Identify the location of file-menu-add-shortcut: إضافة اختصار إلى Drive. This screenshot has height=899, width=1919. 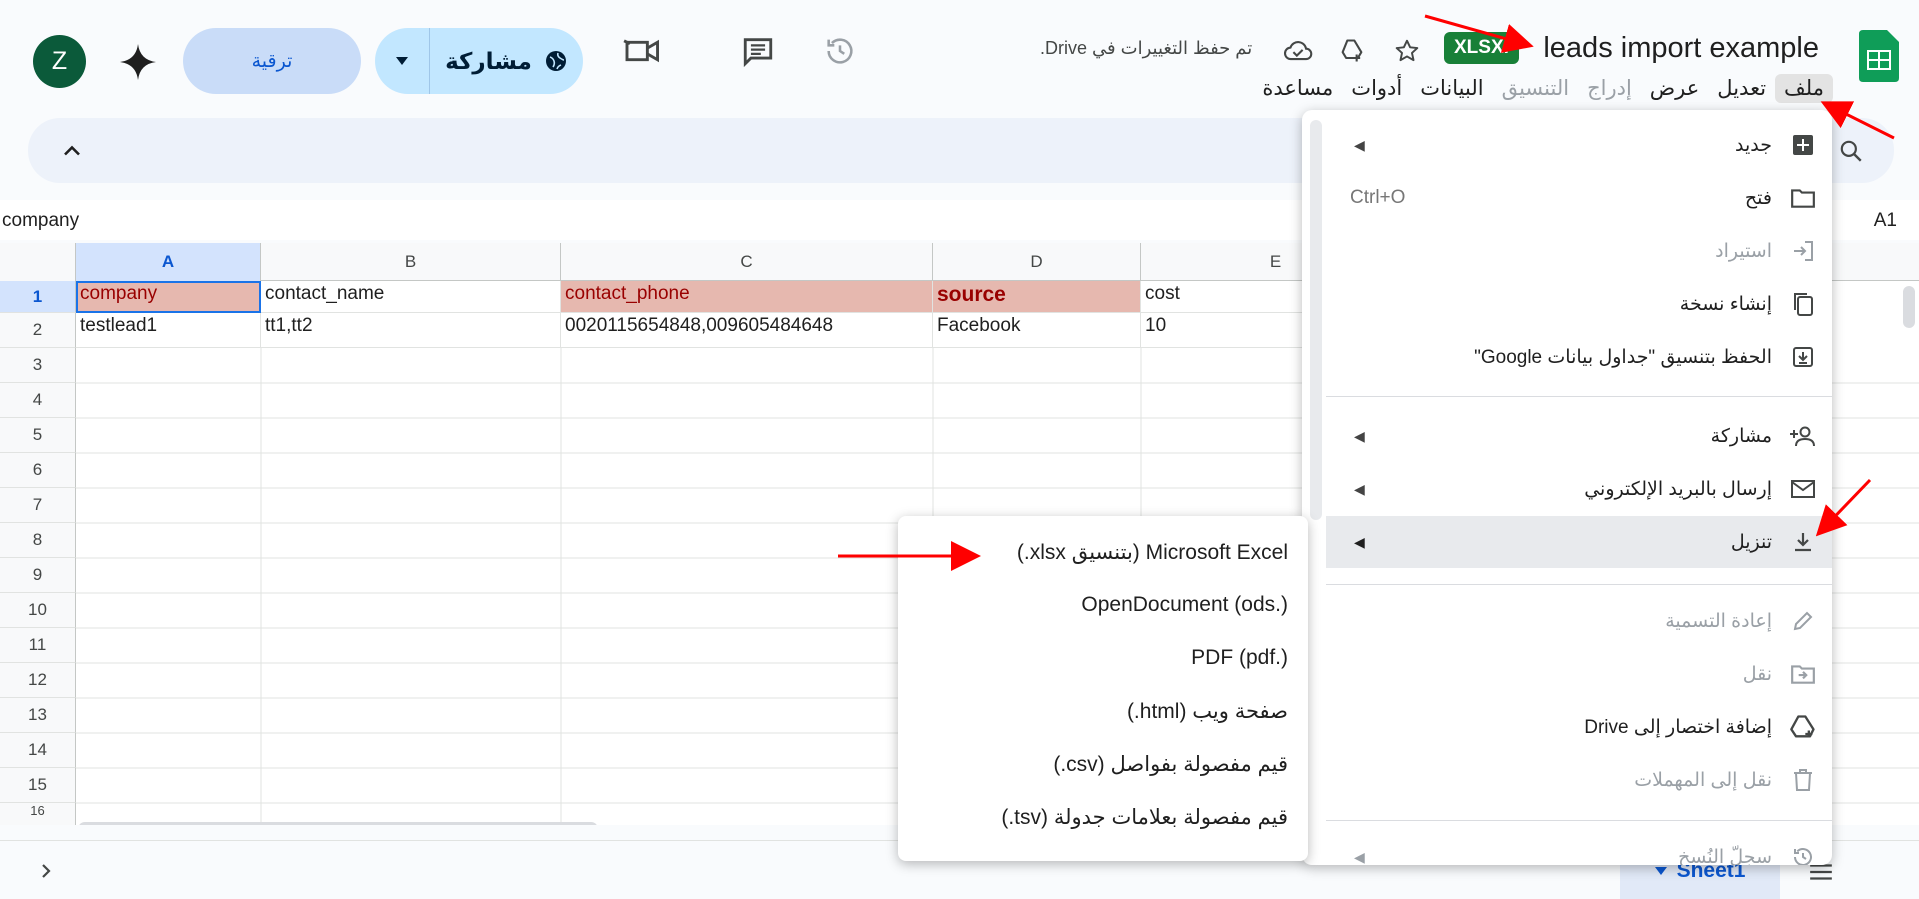
(1579, 727).